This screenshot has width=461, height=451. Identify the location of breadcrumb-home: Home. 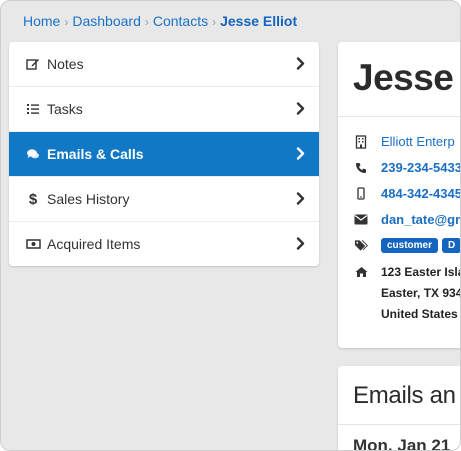
(41, 21).